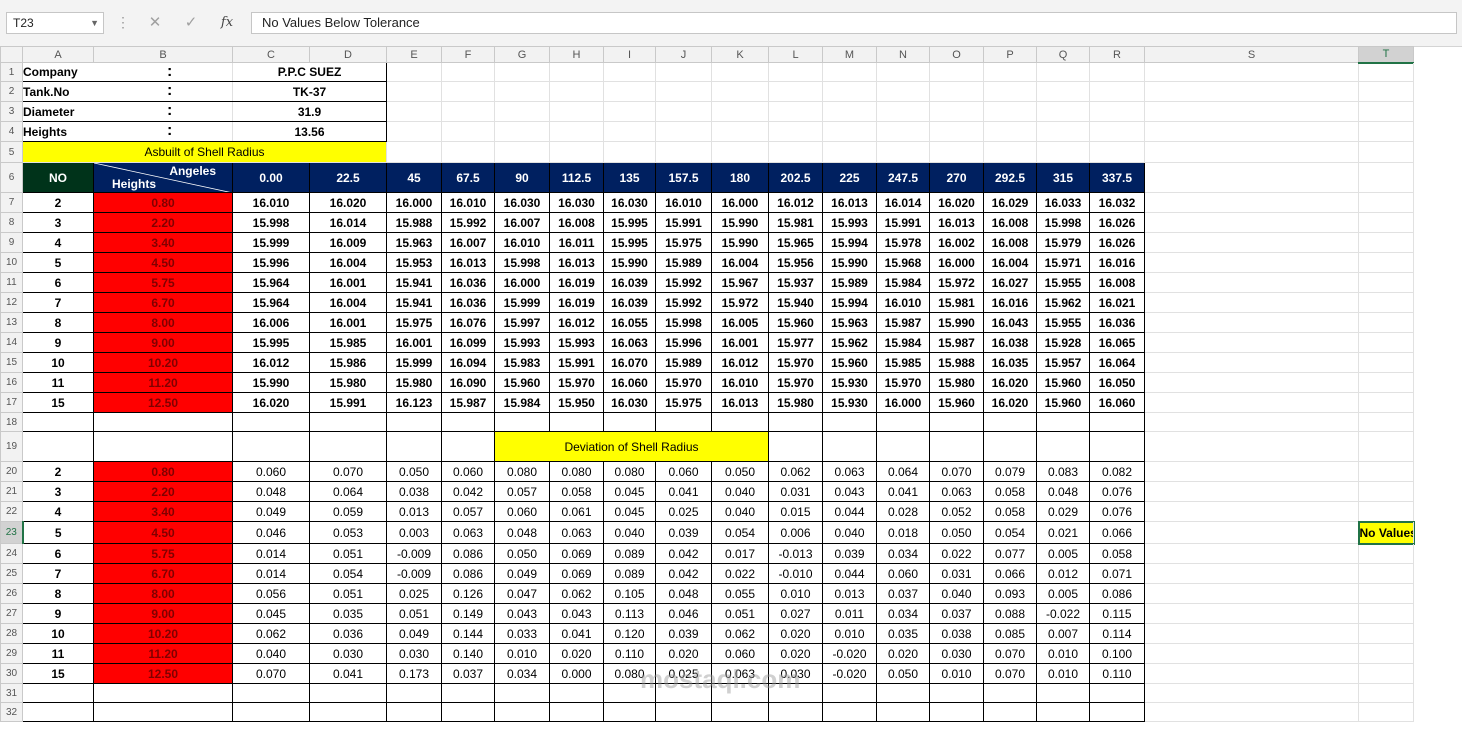 The height and width of the screenshot is (741, 1462). Describe the element at coordinates (58, 242) in the screenshot. I see `row-no: 4` at that location.